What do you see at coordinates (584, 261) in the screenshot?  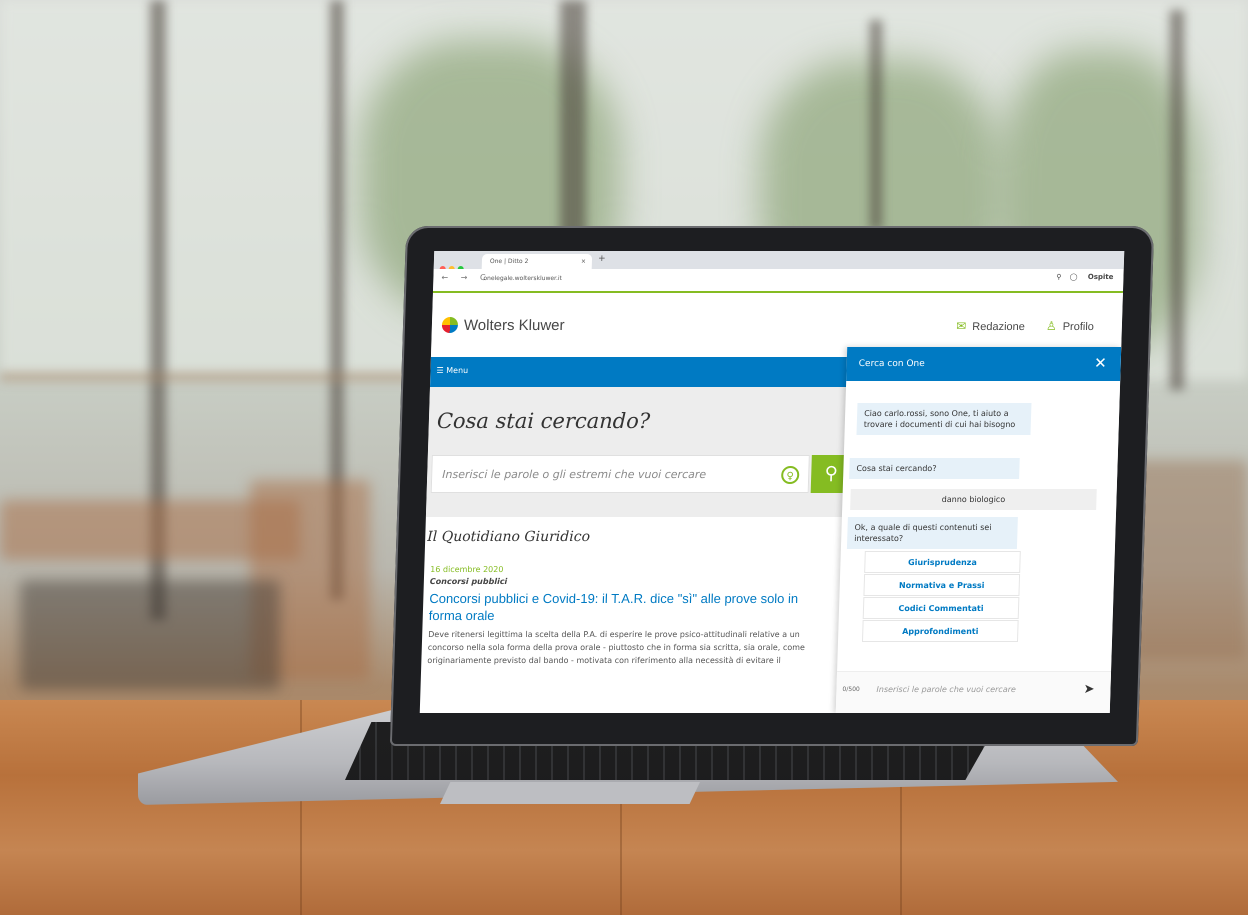 I see `tab-close-icon: ×` at bounding box center [584, 261].